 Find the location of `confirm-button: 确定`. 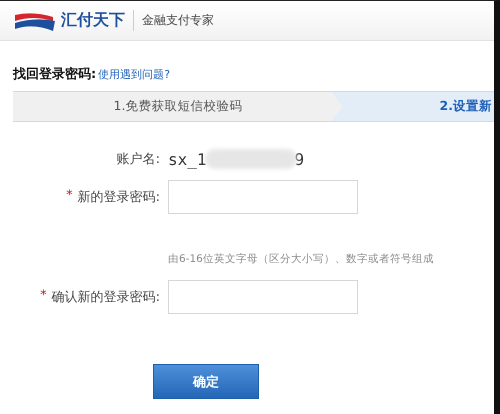

confirm-button: 确定 is located at coordinates (206, 381).